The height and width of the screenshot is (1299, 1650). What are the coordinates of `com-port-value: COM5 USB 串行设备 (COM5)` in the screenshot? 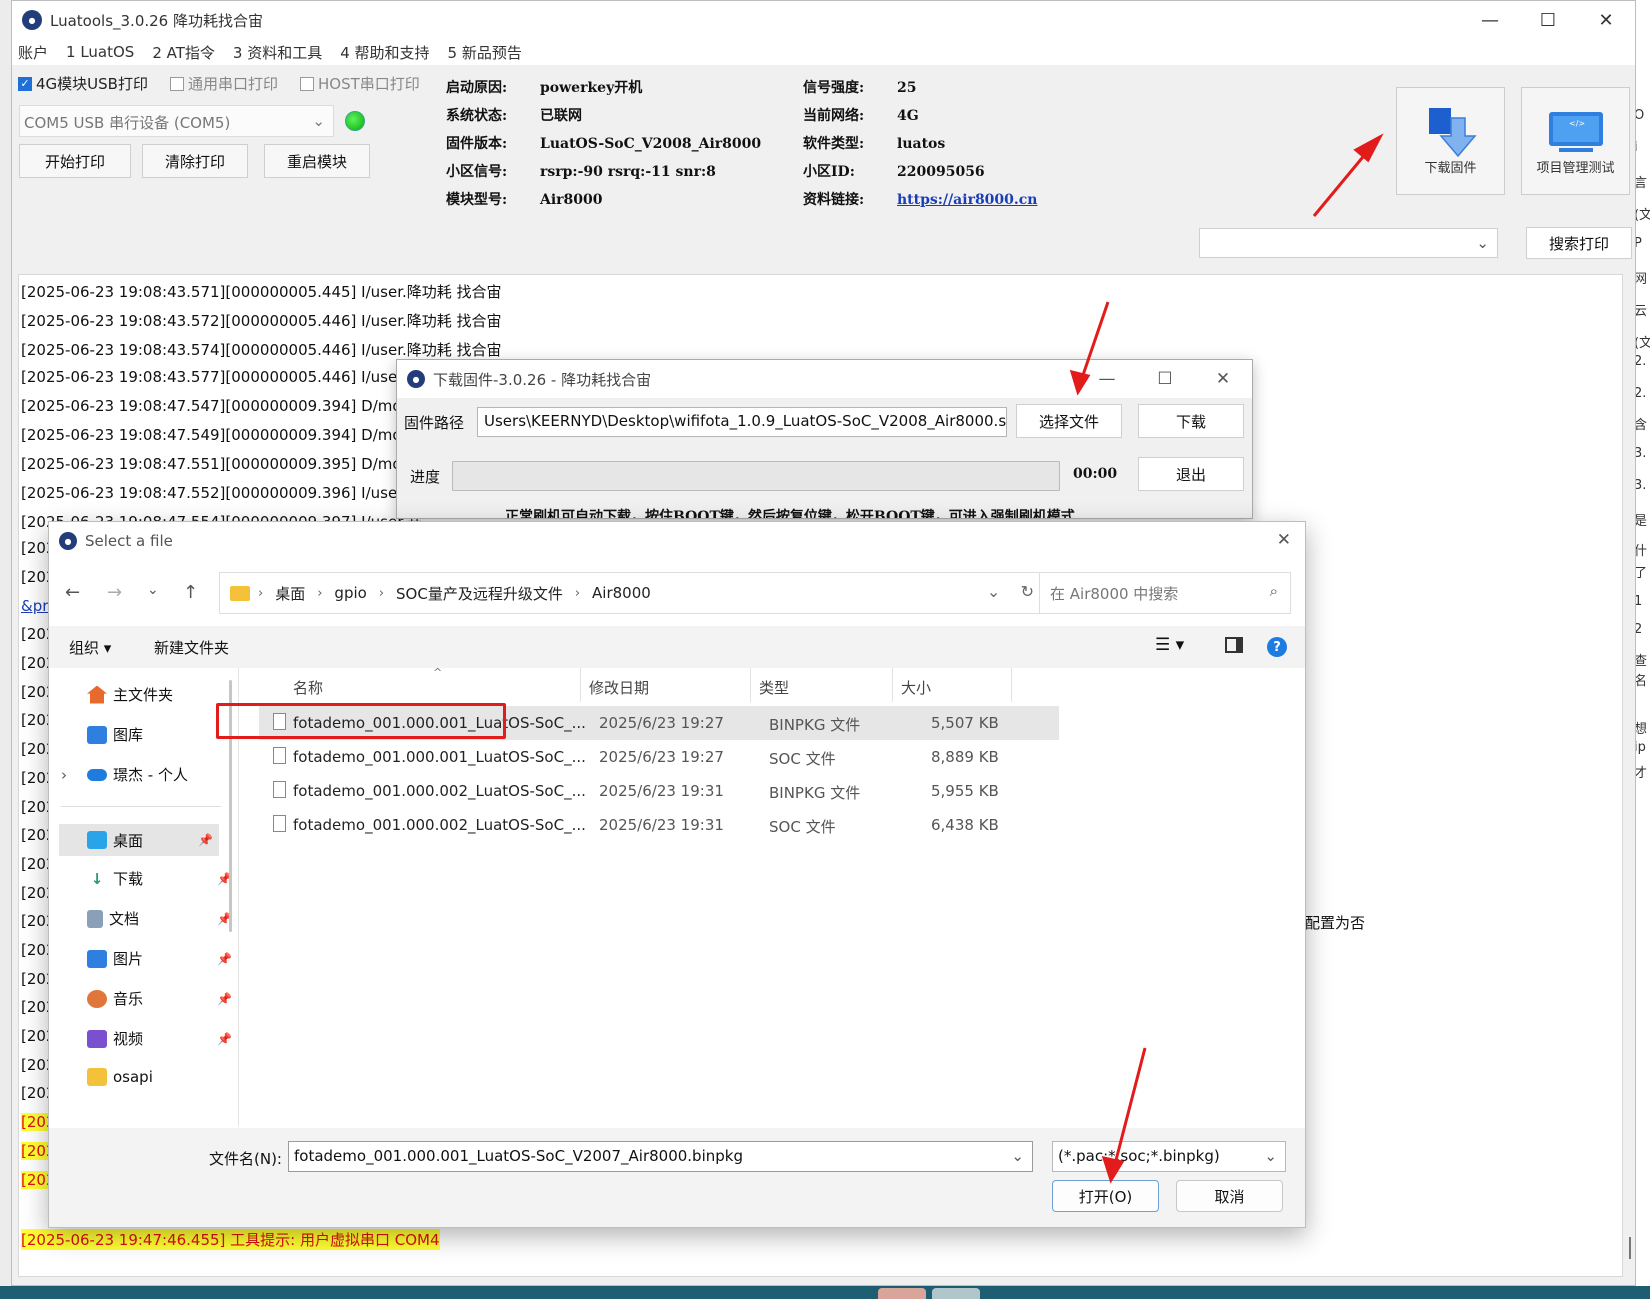 It's located at (127, 123).